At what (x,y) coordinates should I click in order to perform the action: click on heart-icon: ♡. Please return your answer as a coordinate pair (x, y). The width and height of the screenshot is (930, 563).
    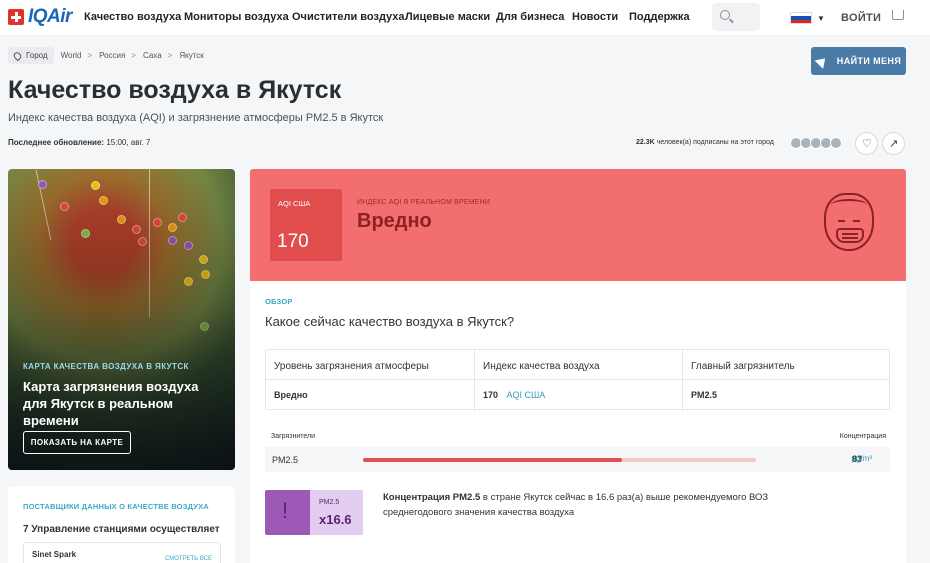
    Looking at the image, I should click on (867, 144).